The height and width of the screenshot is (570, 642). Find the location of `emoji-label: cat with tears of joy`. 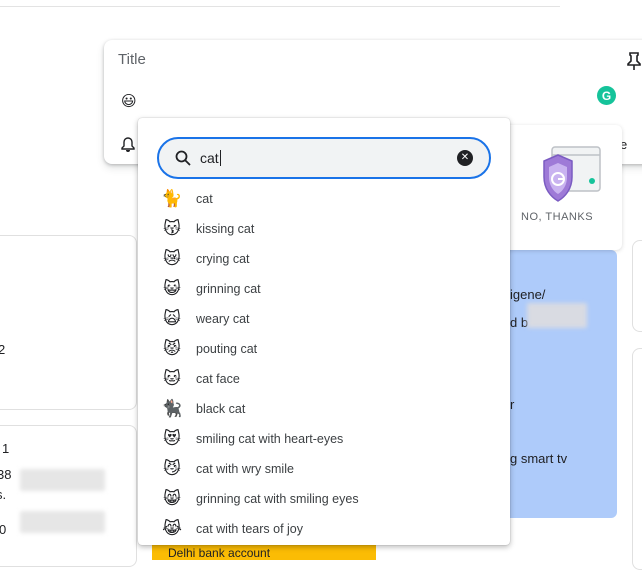

emoji-label: cat with tears of joy is located at coordinates (249, 529).